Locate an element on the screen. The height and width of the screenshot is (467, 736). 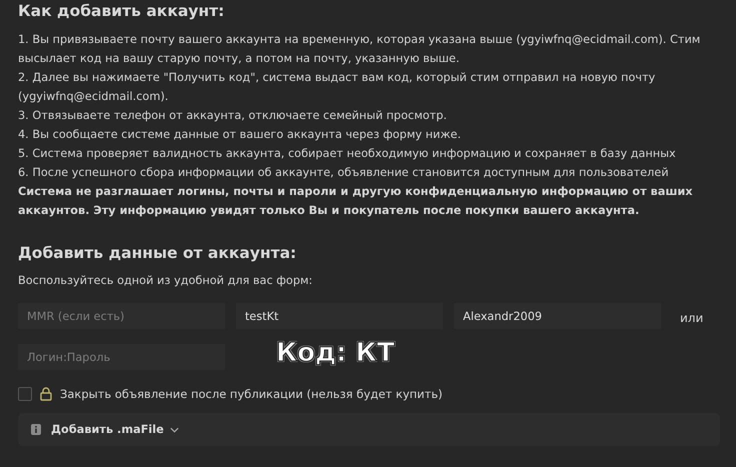
checkbox is located at coordinates (25, 394).